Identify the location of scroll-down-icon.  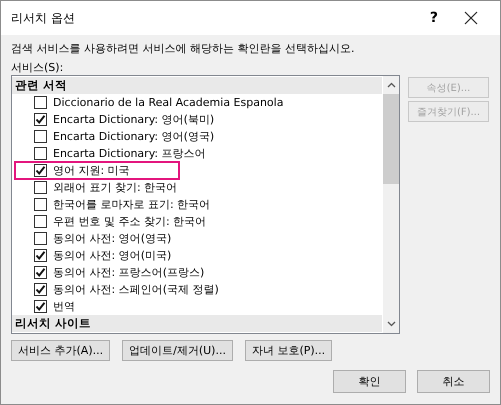
(391, 324).